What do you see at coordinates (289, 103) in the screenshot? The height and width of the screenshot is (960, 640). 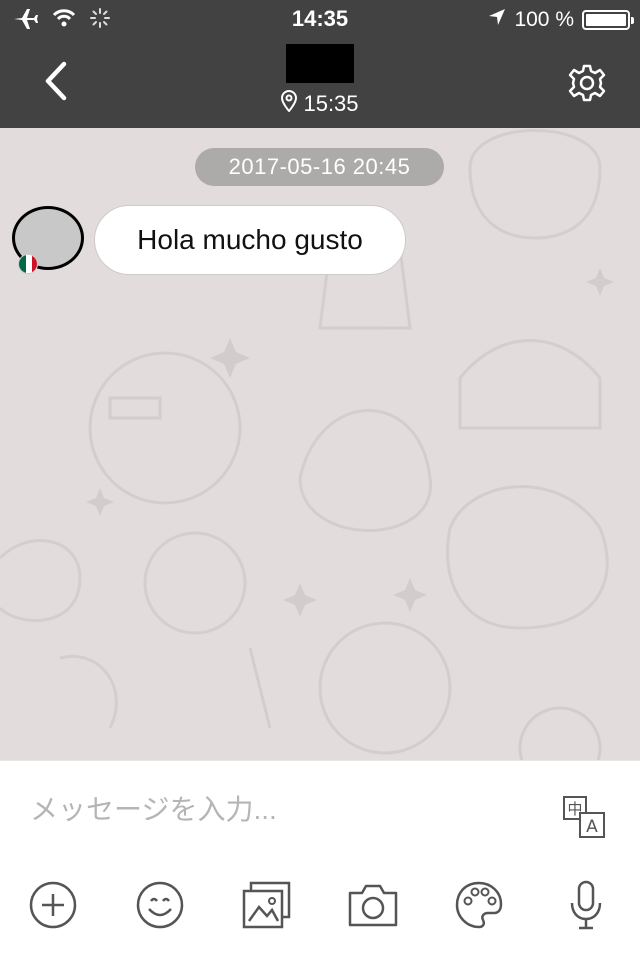 I see `location-pin-icon` at bounding box center [289, 103].